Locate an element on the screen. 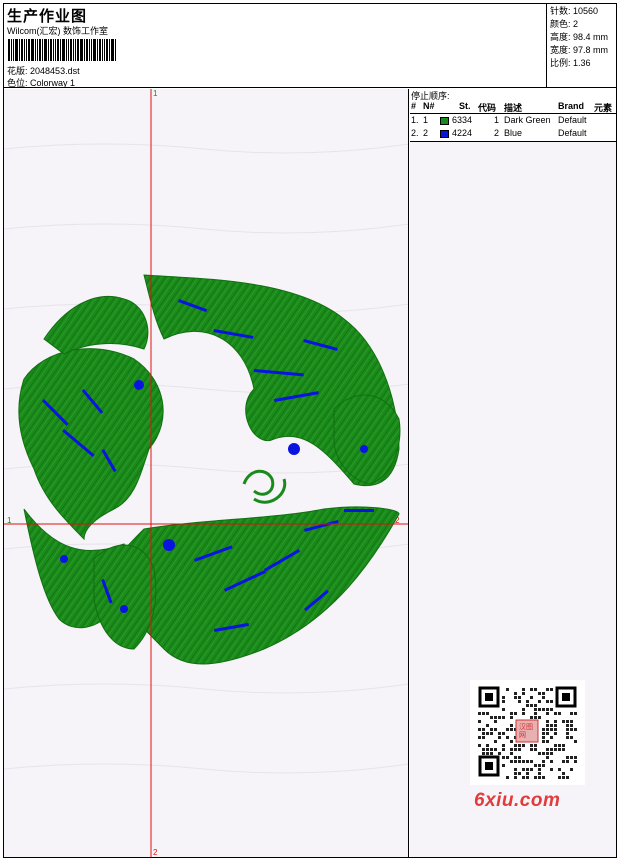  design-file: 2048453.dst is located at coordinates (55, 71).